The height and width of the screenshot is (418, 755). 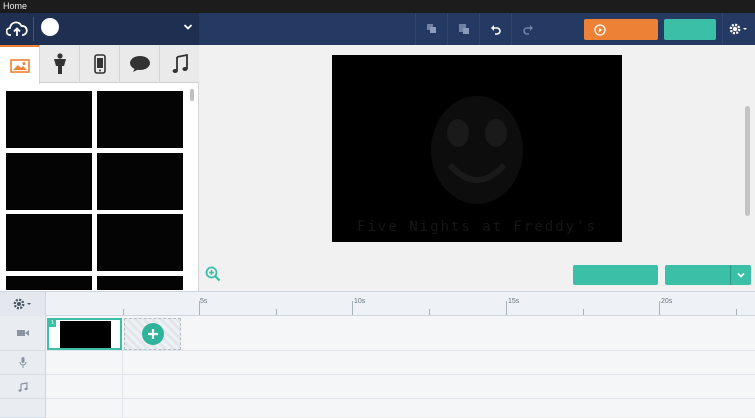 I want to click on copy-button, so click(x=431, y=29).